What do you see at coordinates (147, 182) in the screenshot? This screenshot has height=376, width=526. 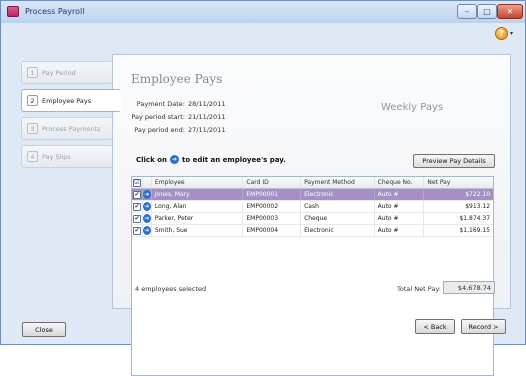 I see `edit-column-header` at bounding box center [147, 182].